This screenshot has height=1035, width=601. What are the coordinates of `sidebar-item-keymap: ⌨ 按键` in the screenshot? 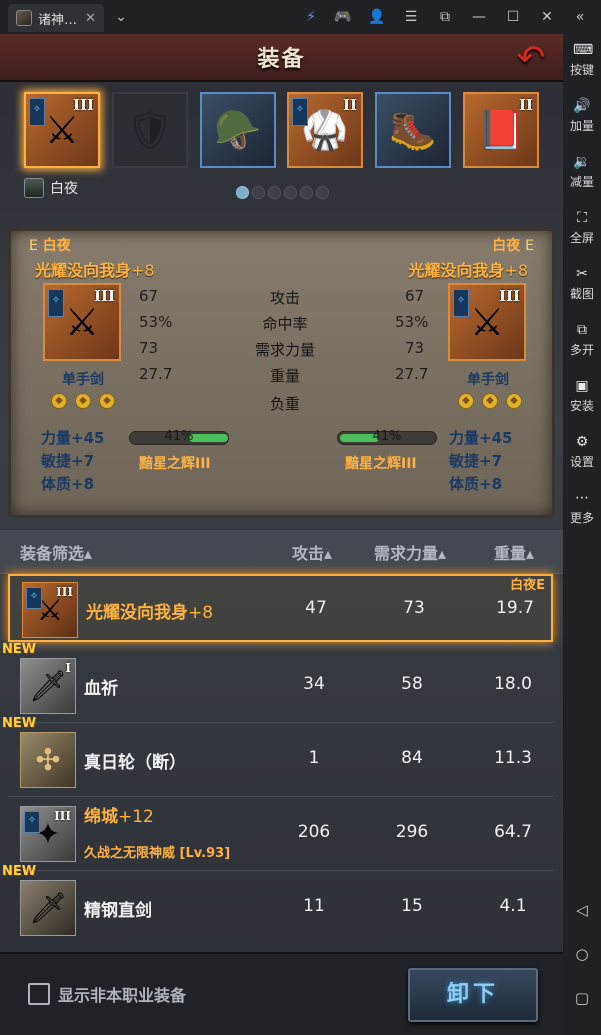 It's located at (582, 60).